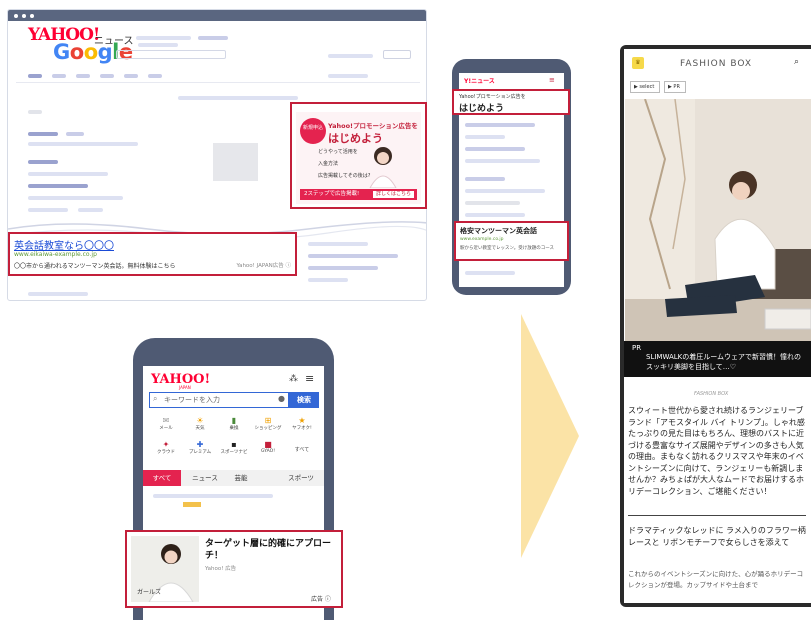  I want to click on search-input: ⌕ キーワードを入力 ●, so click(219, 400).